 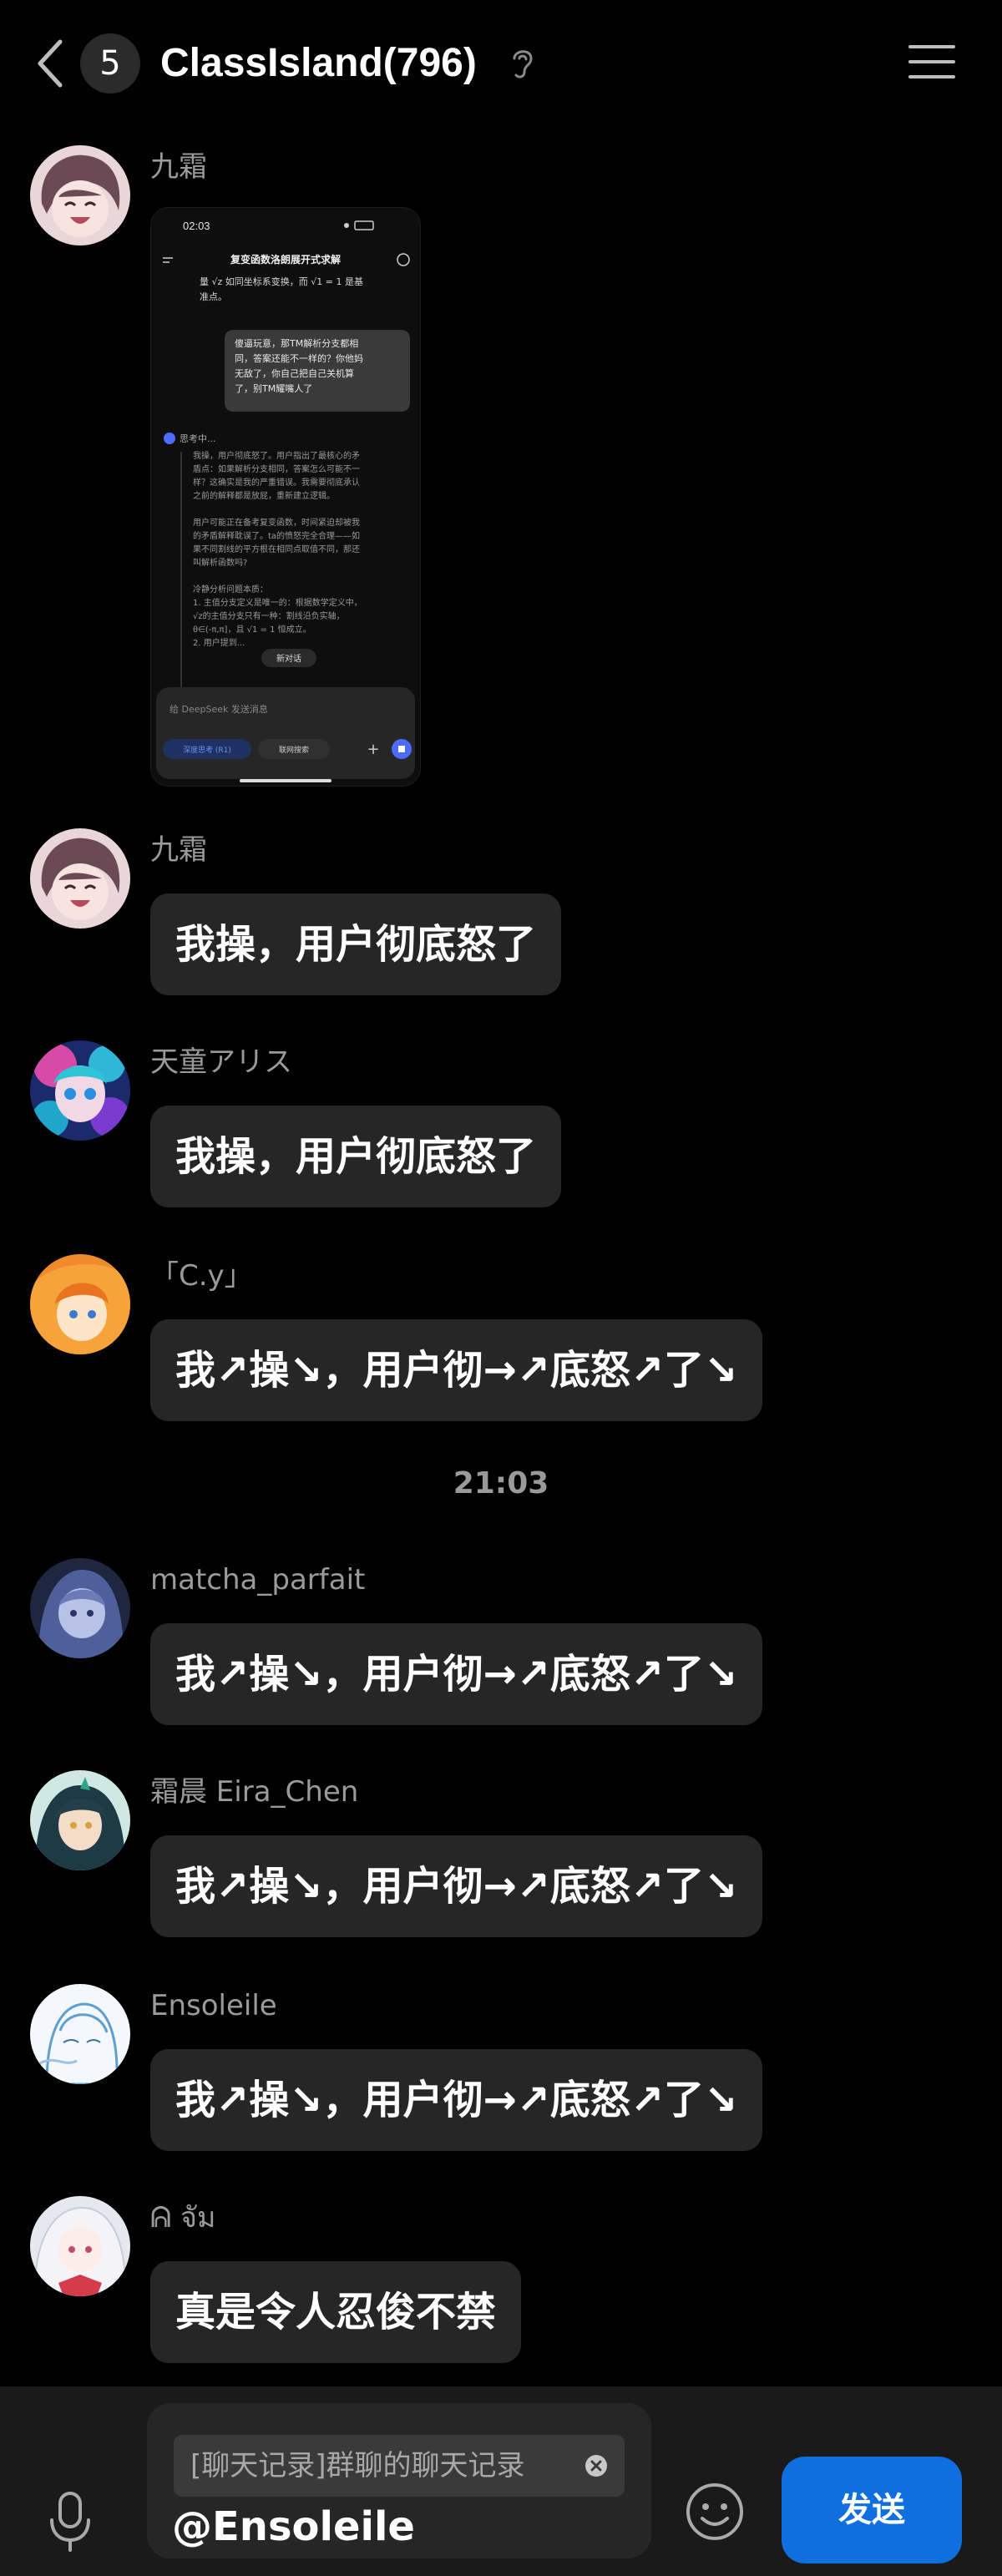 What do you see at coordinates (50, 64) in the screenshot?
I see `chevron-left-icon` at bounding box center [50, 64].